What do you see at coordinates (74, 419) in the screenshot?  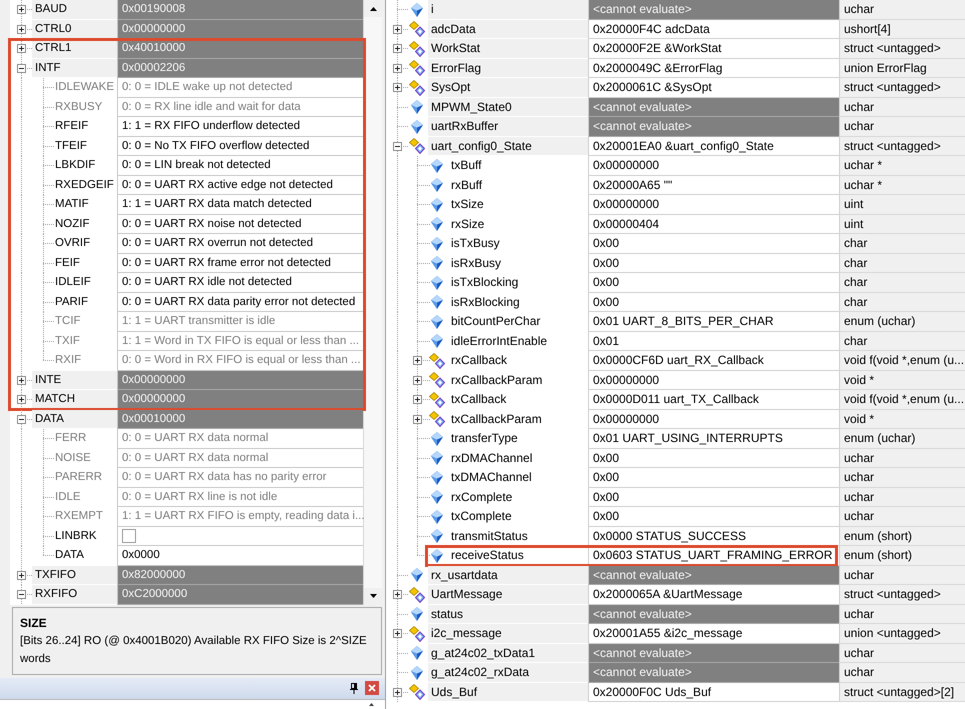 I see `register-name: DATA` at bounding box center [74, 419].